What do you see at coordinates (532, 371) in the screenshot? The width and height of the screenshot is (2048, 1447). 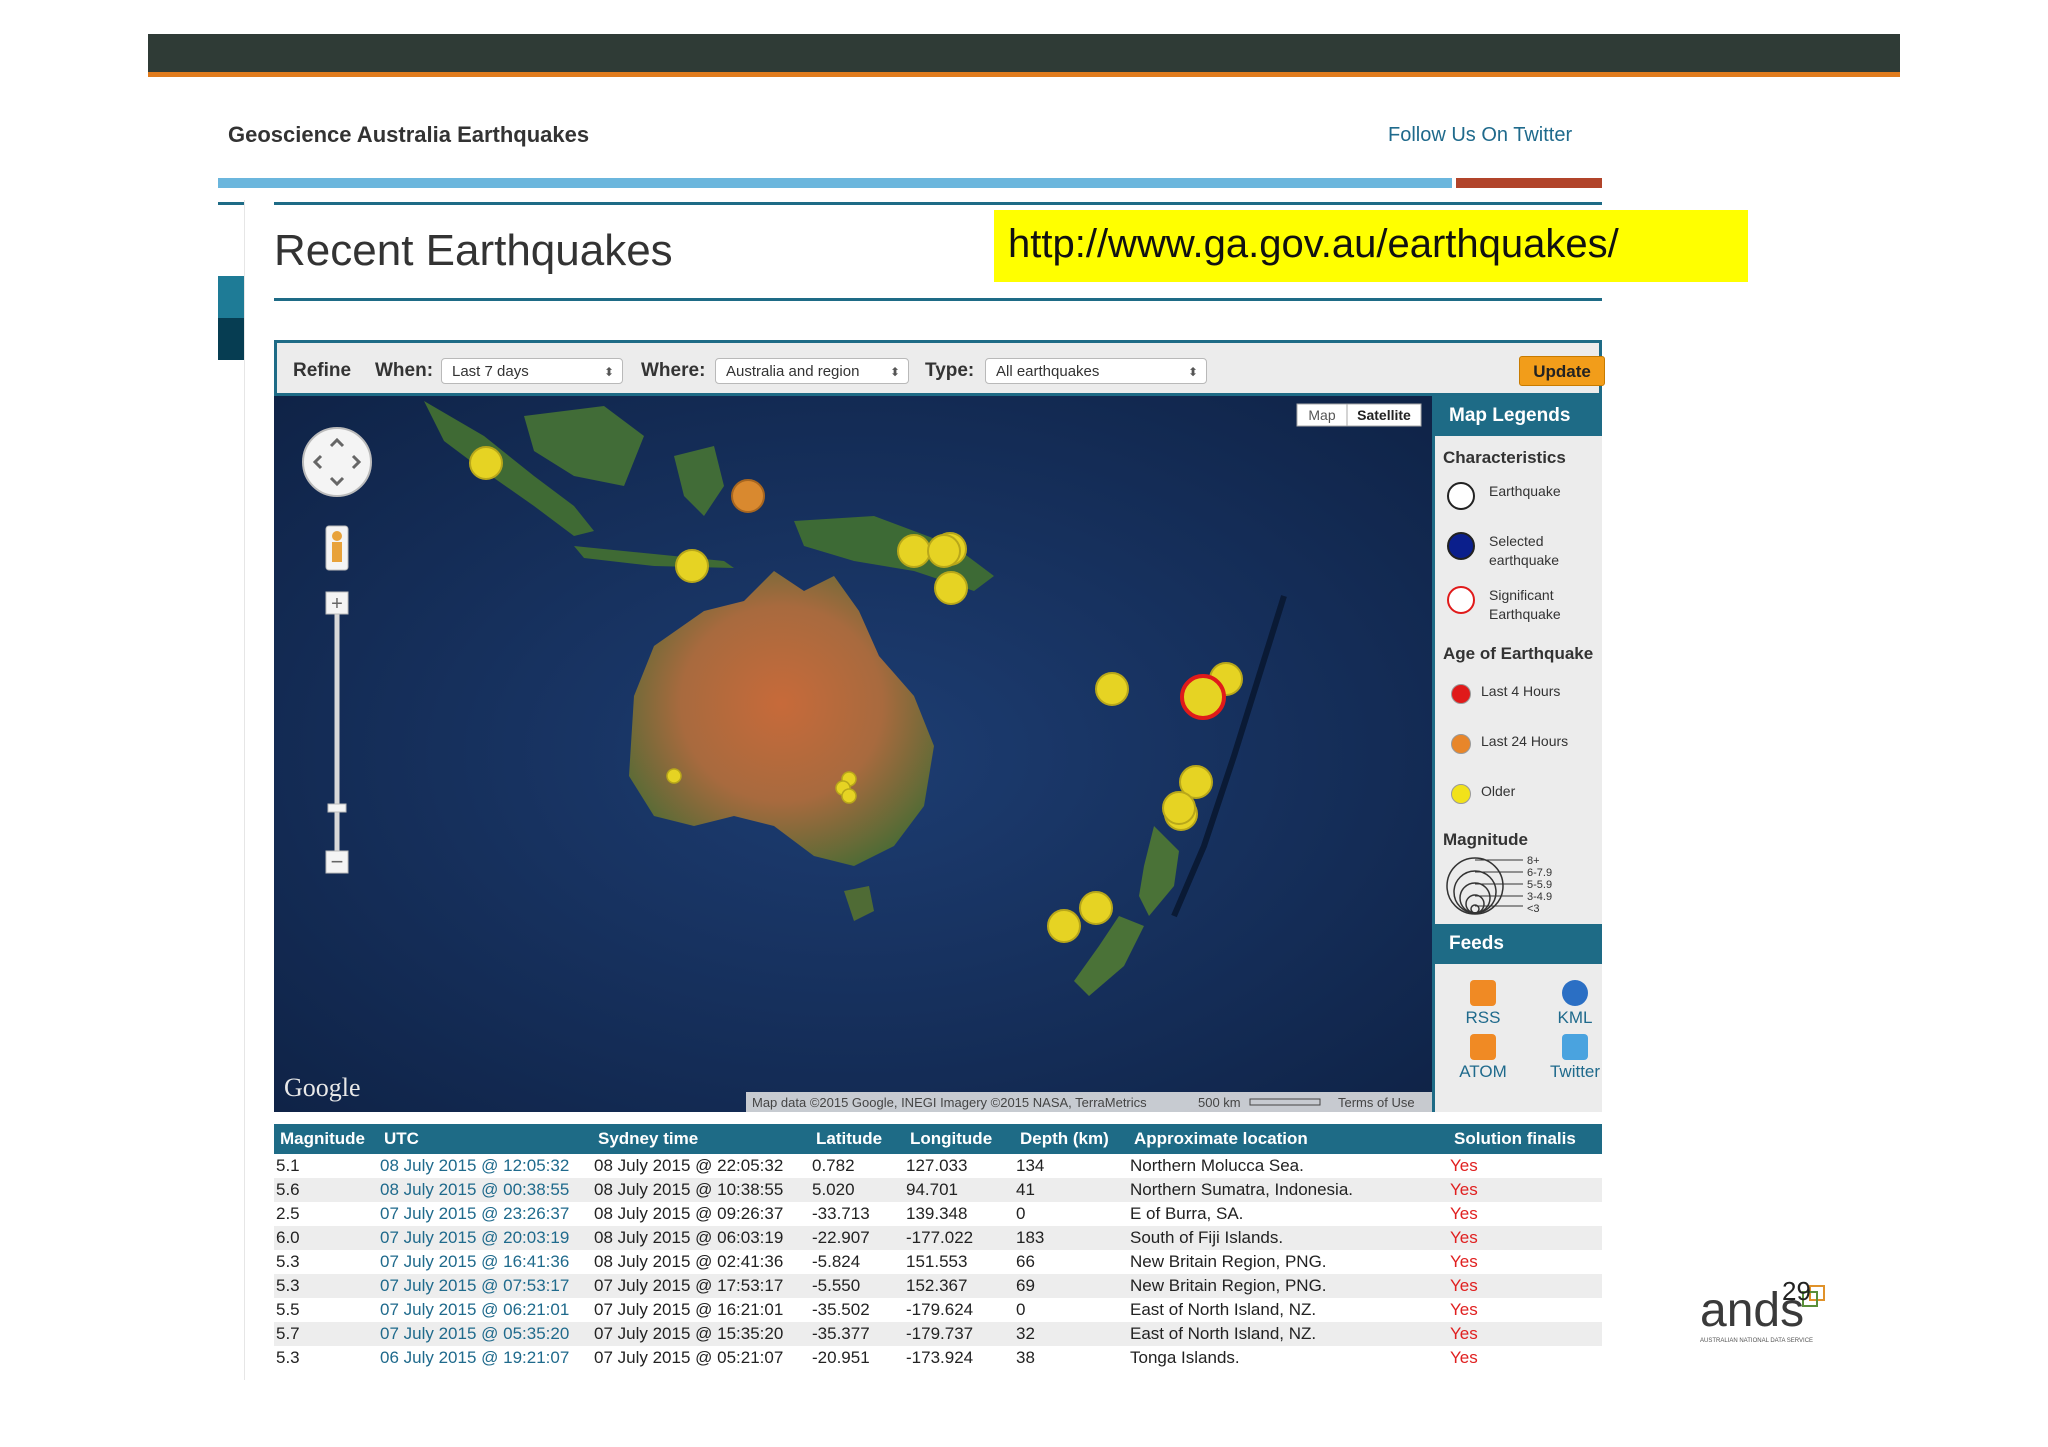 I see `when-select: Last 7 days ⬍` at bounding box center [532, 371].